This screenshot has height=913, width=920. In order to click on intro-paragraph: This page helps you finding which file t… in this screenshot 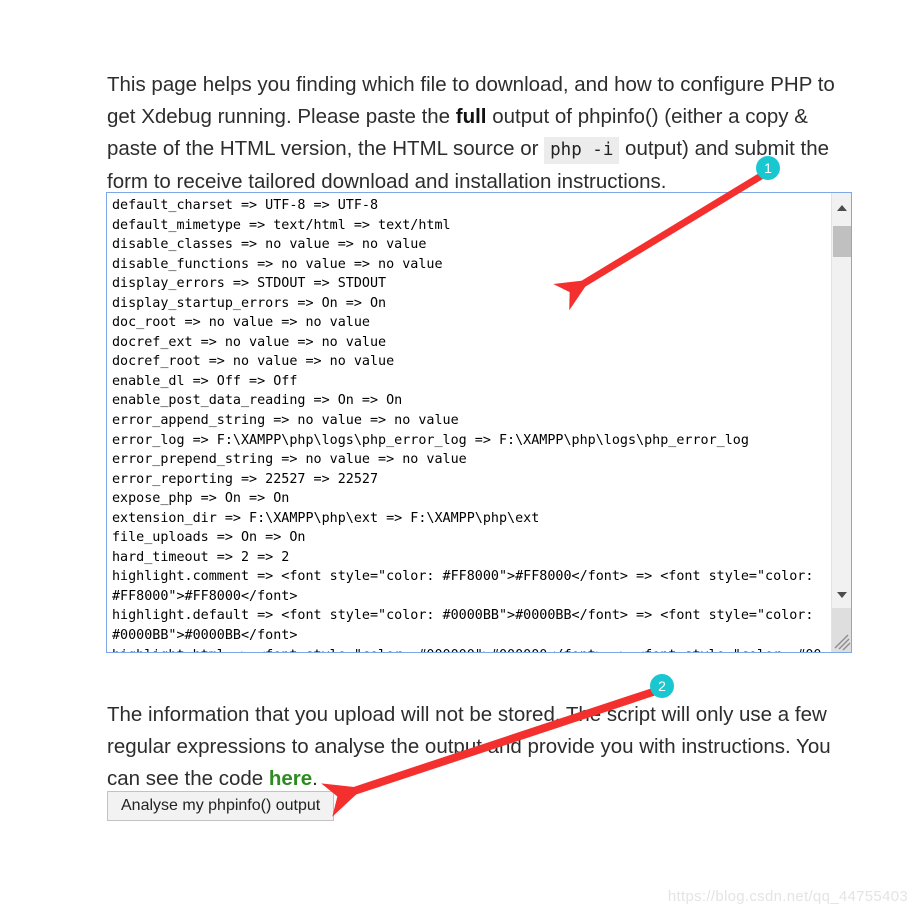, I will do `click(483, 133)`.